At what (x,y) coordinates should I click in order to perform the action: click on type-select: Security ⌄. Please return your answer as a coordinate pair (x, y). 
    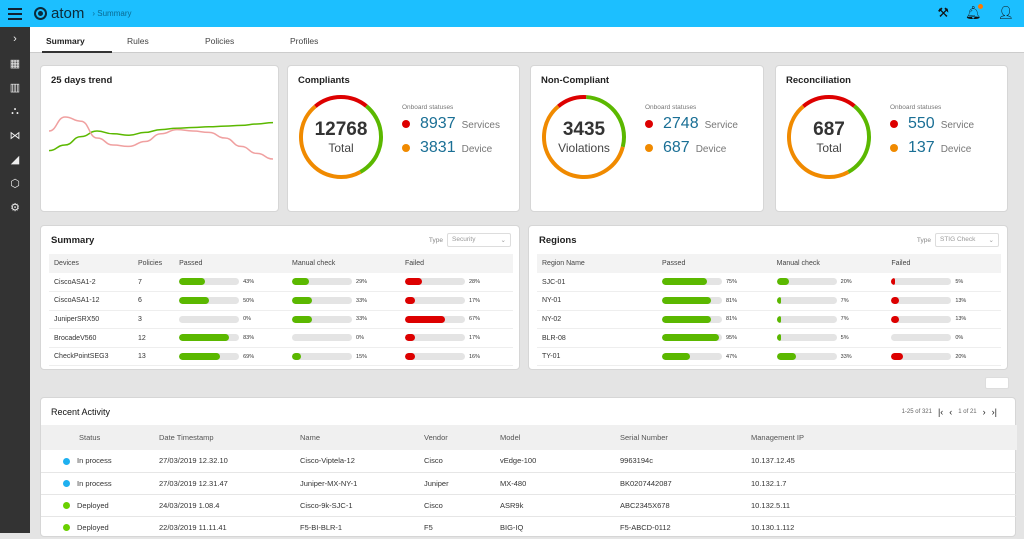
    Looking at the image, I should click on (479, 240).